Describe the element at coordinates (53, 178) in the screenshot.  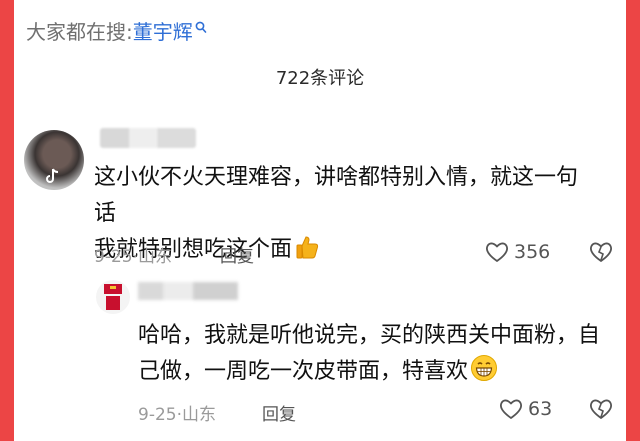
I see `tiktok-icon` at that location.